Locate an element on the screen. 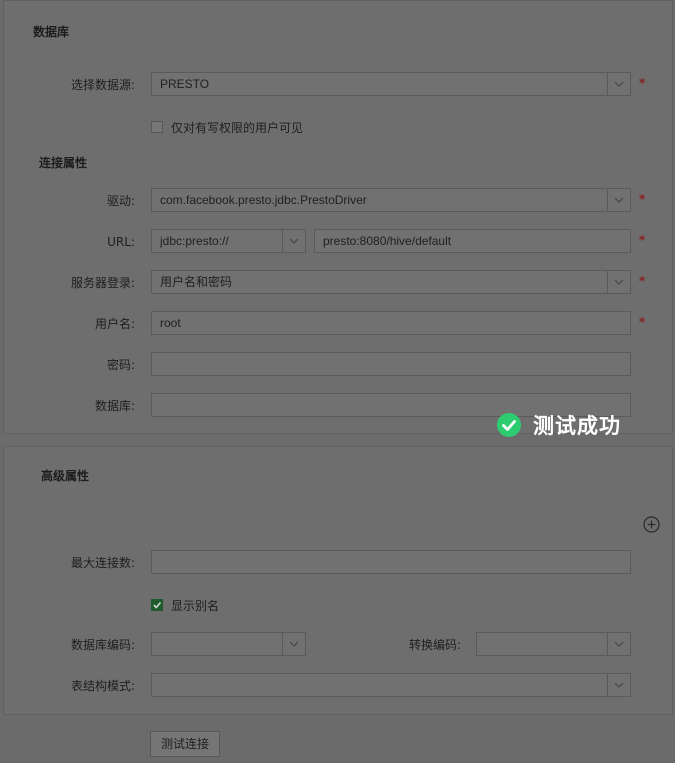  check-circle-icon is located at coordinates (509, 425).